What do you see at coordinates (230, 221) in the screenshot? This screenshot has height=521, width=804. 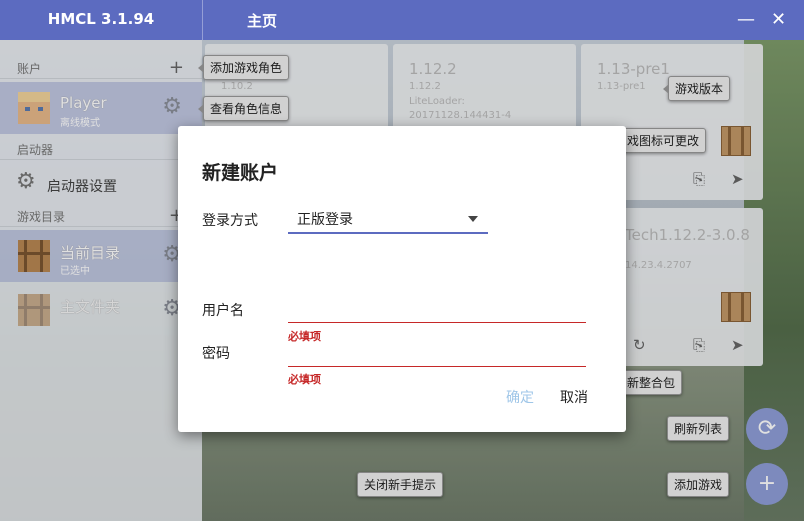 I see `login-method-label: 登录方式` at bounding box center [230, 221].